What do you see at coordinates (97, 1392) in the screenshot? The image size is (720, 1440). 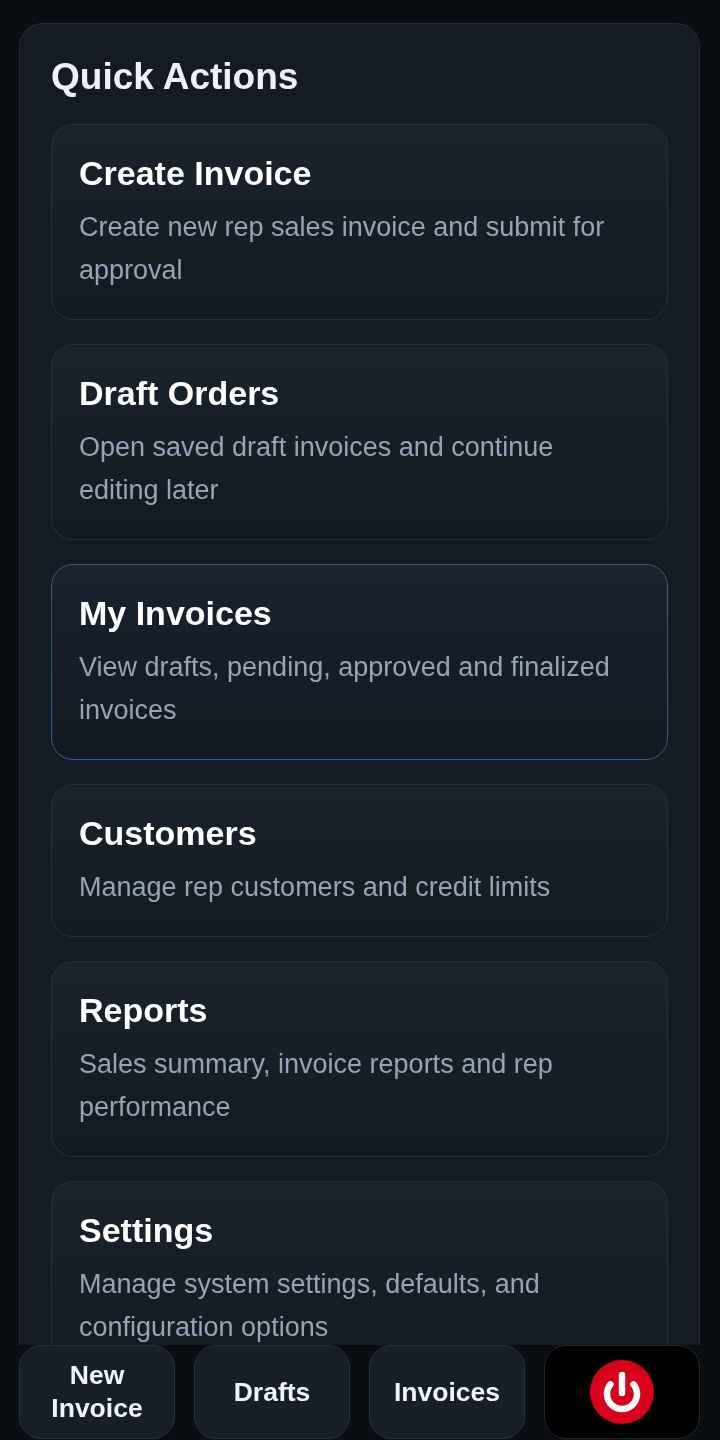 I see `nav-button: New Invoice` at bounding box center [97, 1392].